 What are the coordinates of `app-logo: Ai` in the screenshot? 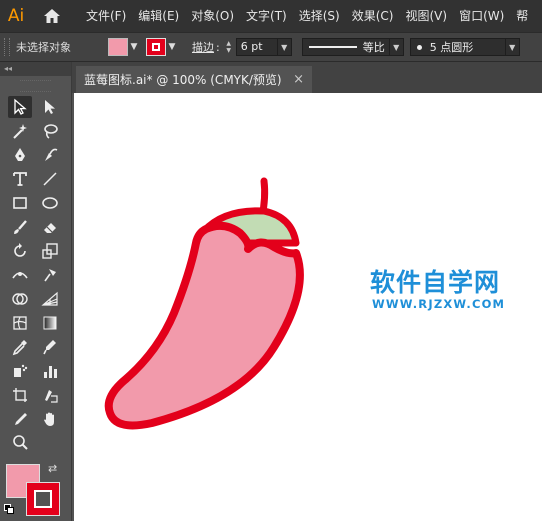 It's located at (16, 16).